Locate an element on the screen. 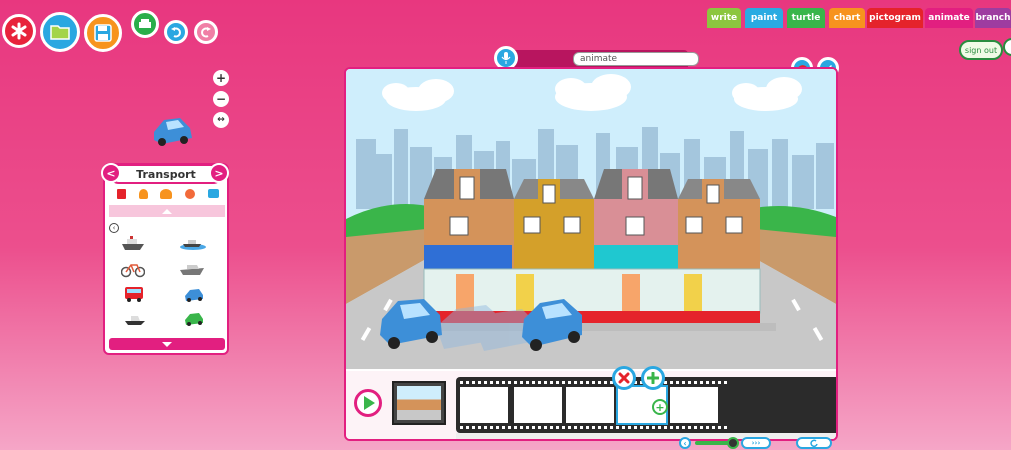  car-blue-icon is located at coordinates (194, 295).